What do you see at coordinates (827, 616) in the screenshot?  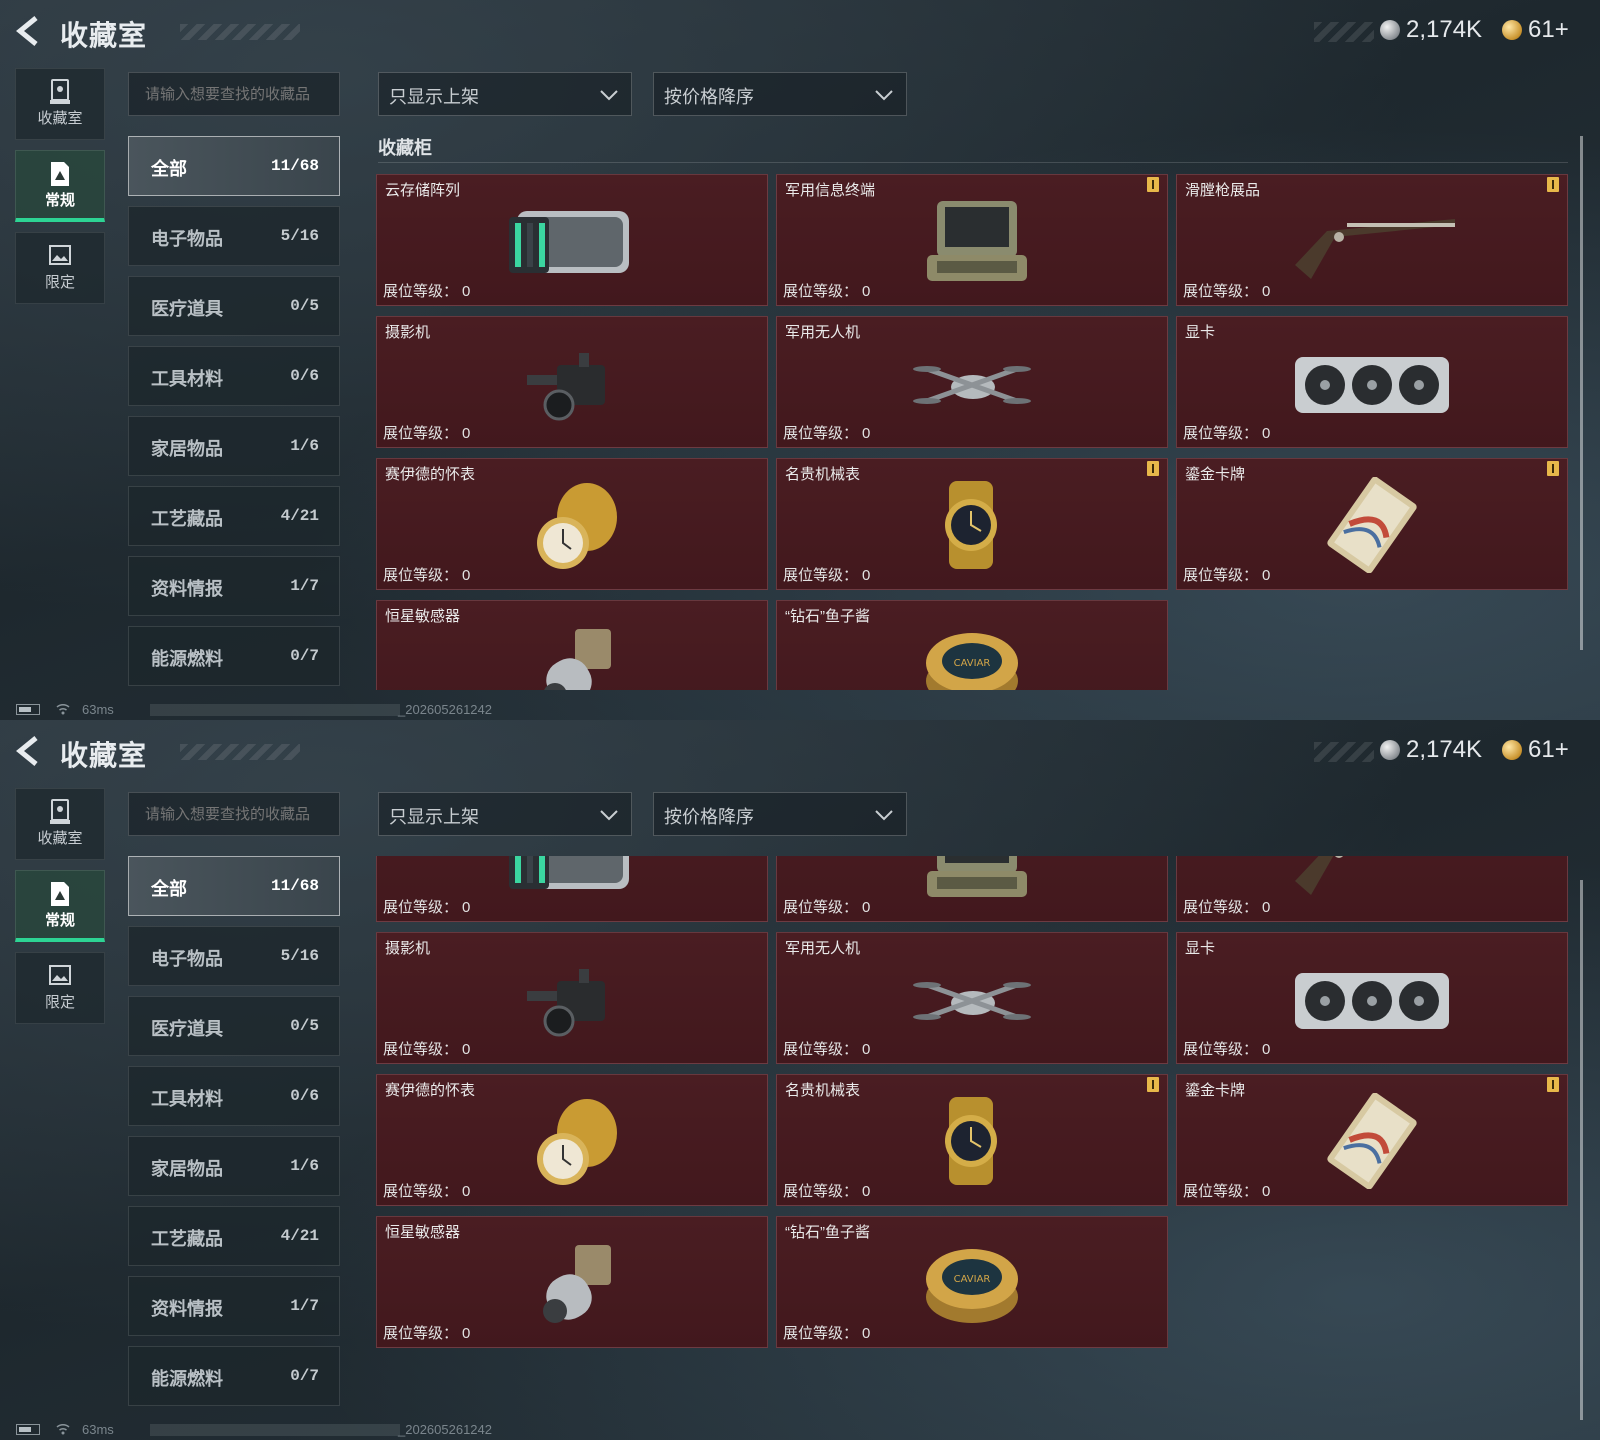 I see `item-name: “钻石”鱼子酱` at bounding box center [827, 616].